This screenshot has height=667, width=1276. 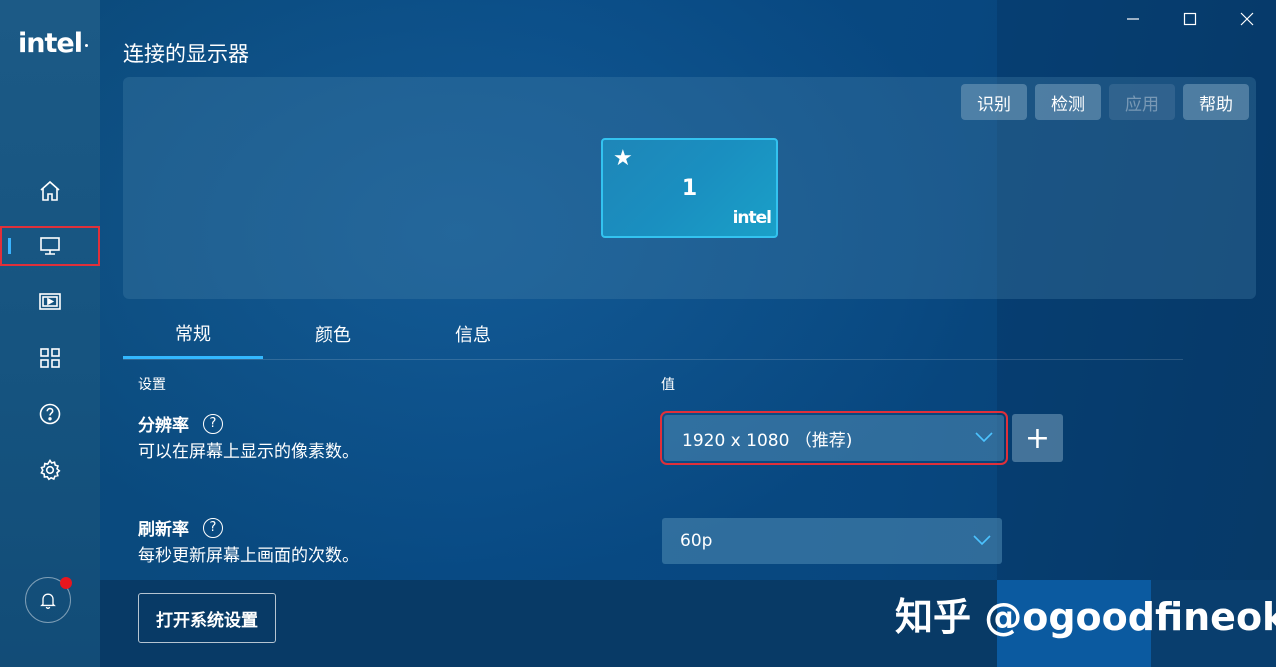 I want to click on open-system-settings-button: 打开系统设置, so click(x=207, y=618).